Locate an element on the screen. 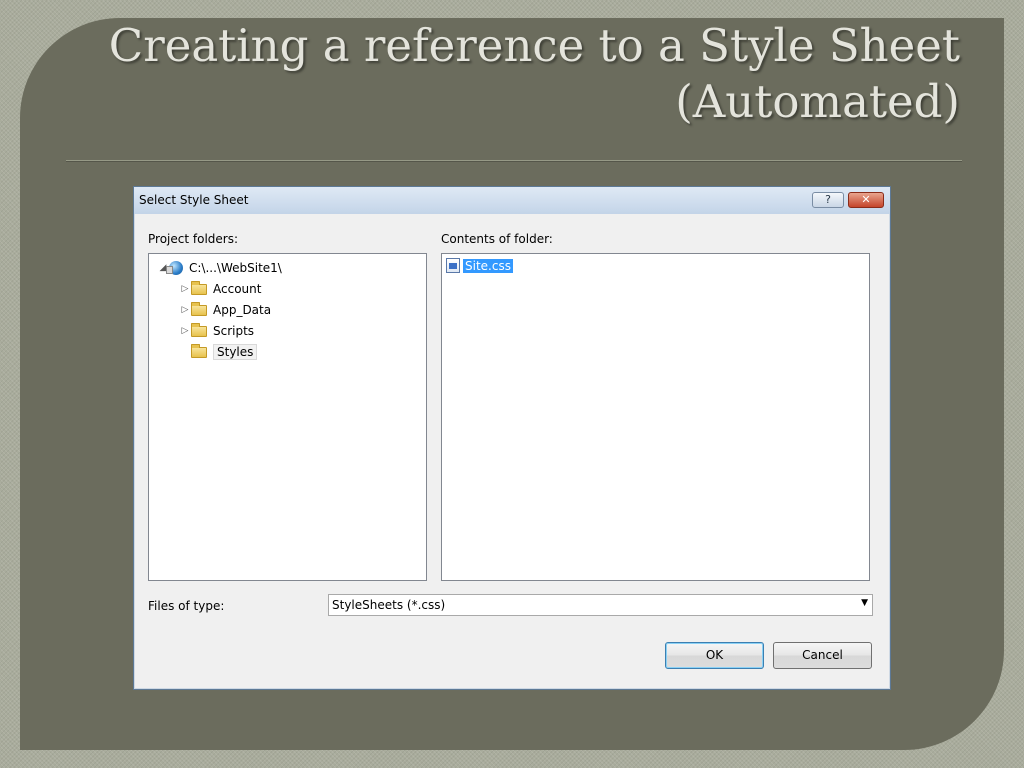 The image size is (1024, 768). ok-button: OK is located at coordinates (714, 655).